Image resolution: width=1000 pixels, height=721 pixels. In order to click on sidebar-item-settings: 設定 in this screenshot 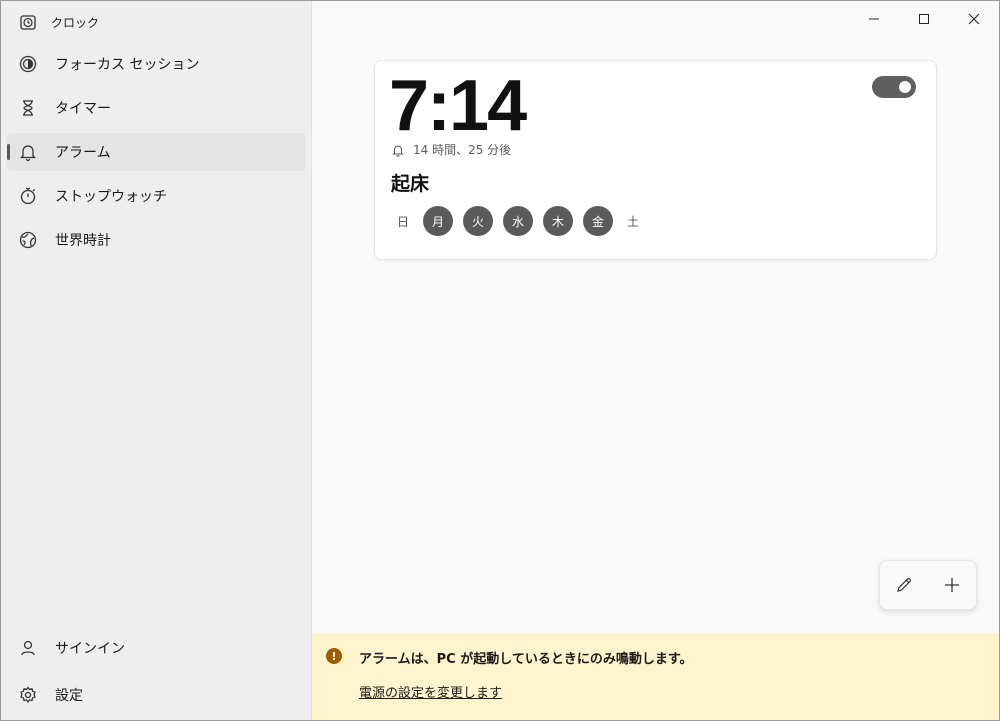, I will do `click(156, 695)`.